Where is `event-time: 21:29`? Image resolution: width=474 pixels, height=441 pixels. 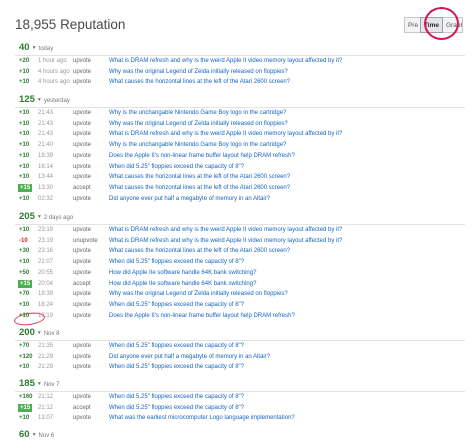 event-time: 21:29 is located at coordinates (46, 356).